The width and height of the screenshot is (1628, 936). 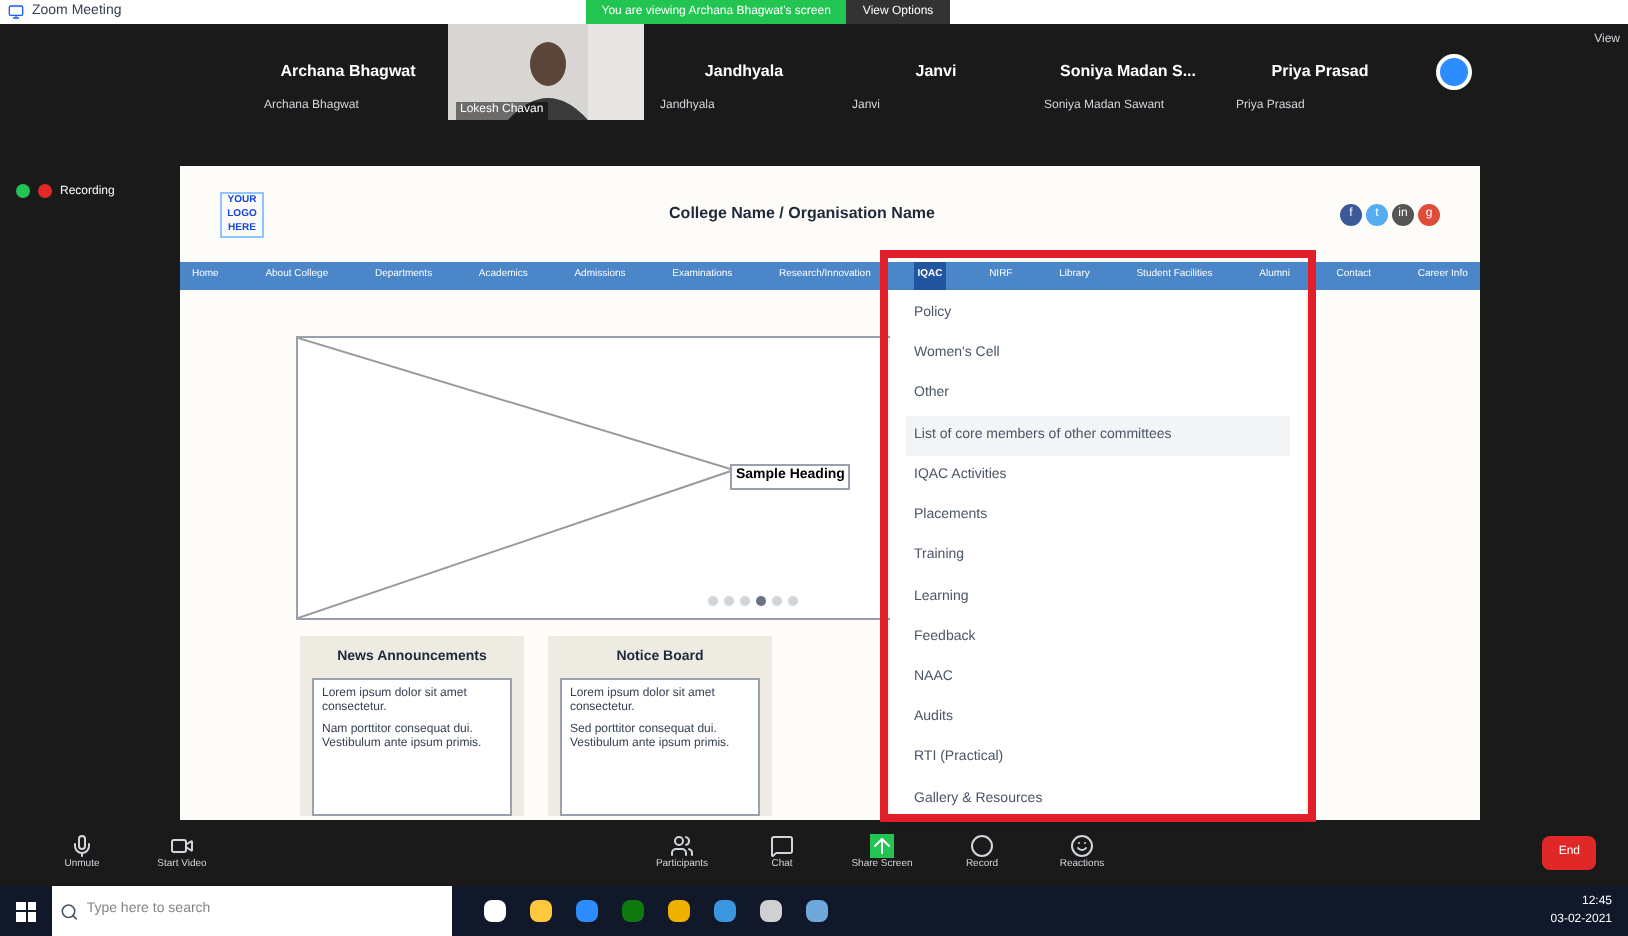 What do you see at coordinates (16, 12) in the screenshot?
I see `app-icon` at bounding box center [16, 12].